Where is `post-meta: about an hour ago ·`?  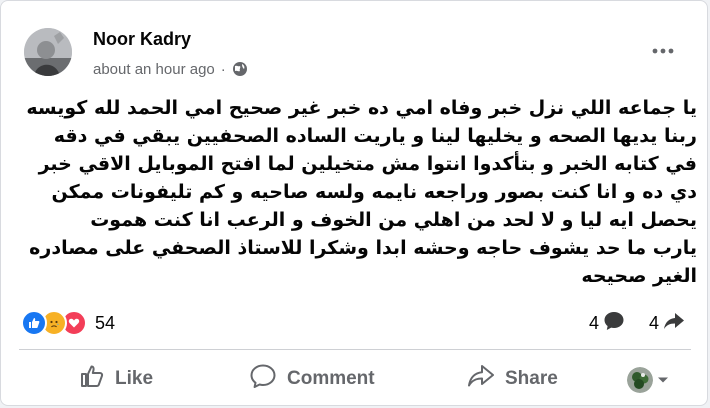
post-meta: about an hour ago · is located at coordinates (170, 69).